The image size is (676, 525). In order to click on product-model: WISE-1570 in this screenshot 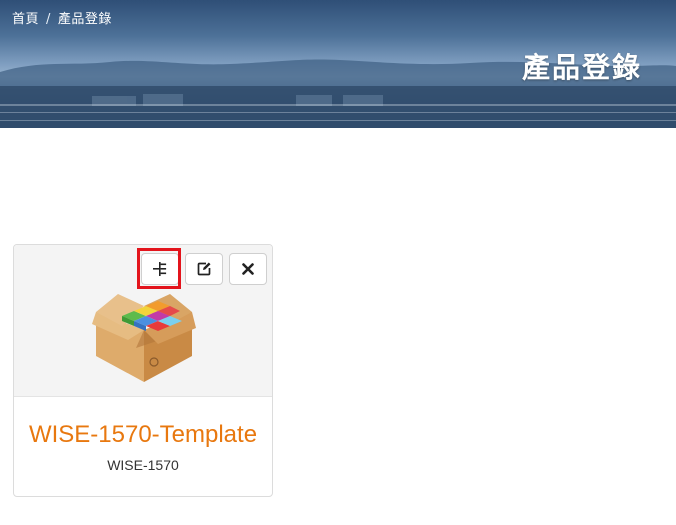, I will do `click(143, 465)`.